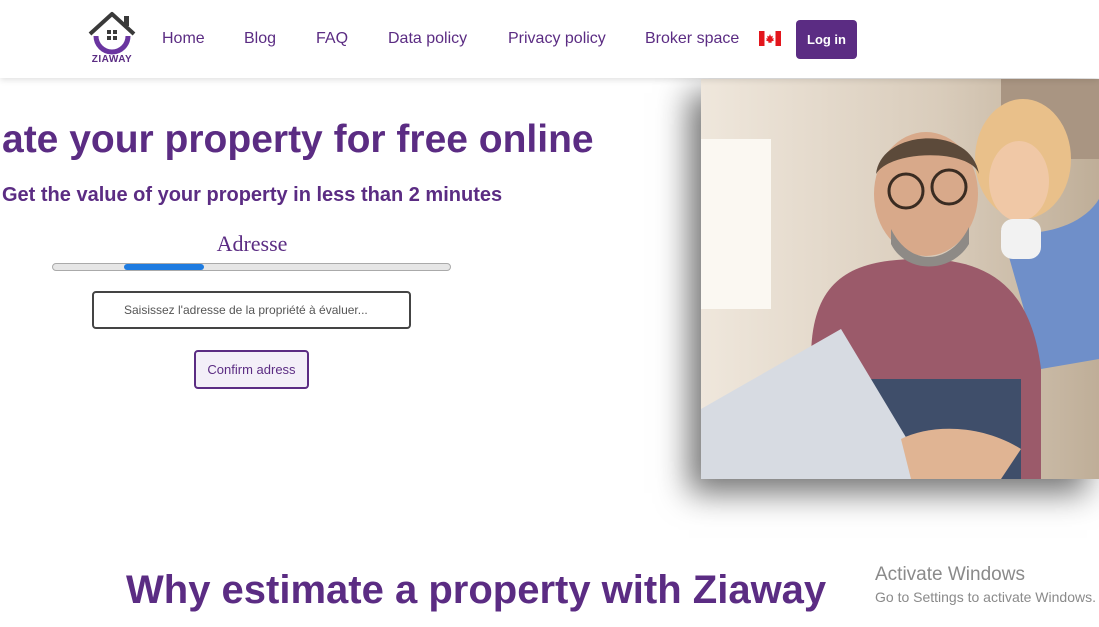 This screenshot has width=1099, height=627. What do you see at coordinates (164, 267) in the screenshot?
I see `progress-bar-fill` at bounding box center [164, 267].